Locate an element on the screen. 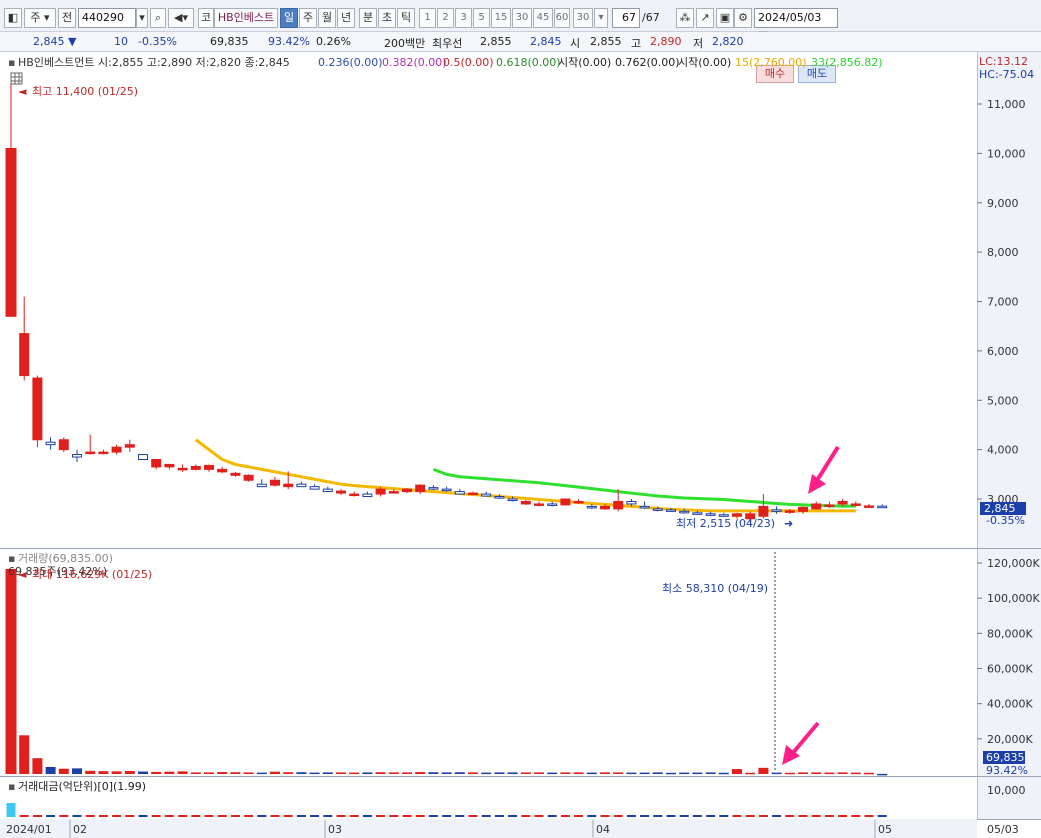 The height and width of the screenshot is (838, 1041). interval-45: 45 is located at coordinates (543, 18).